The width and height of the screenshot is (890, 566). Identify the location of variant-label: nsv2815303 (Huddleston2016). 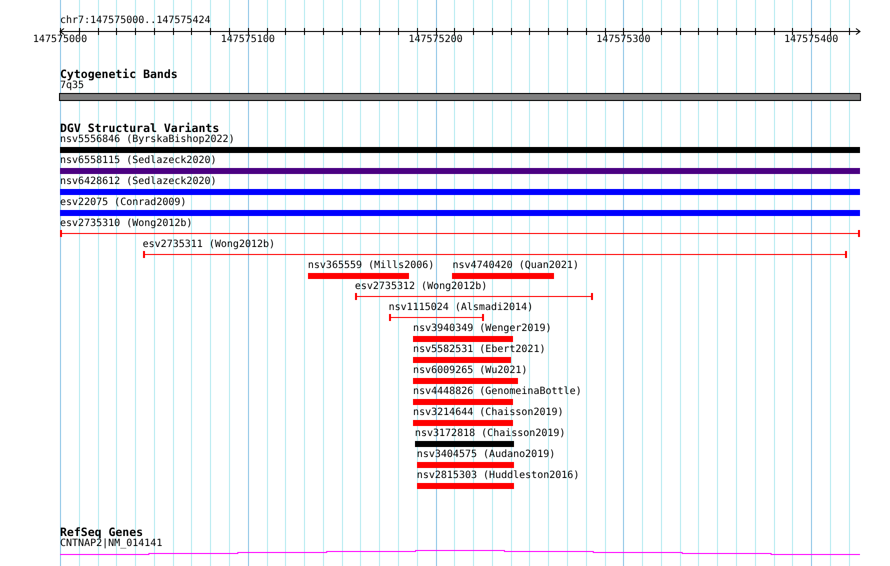
(498, 476).